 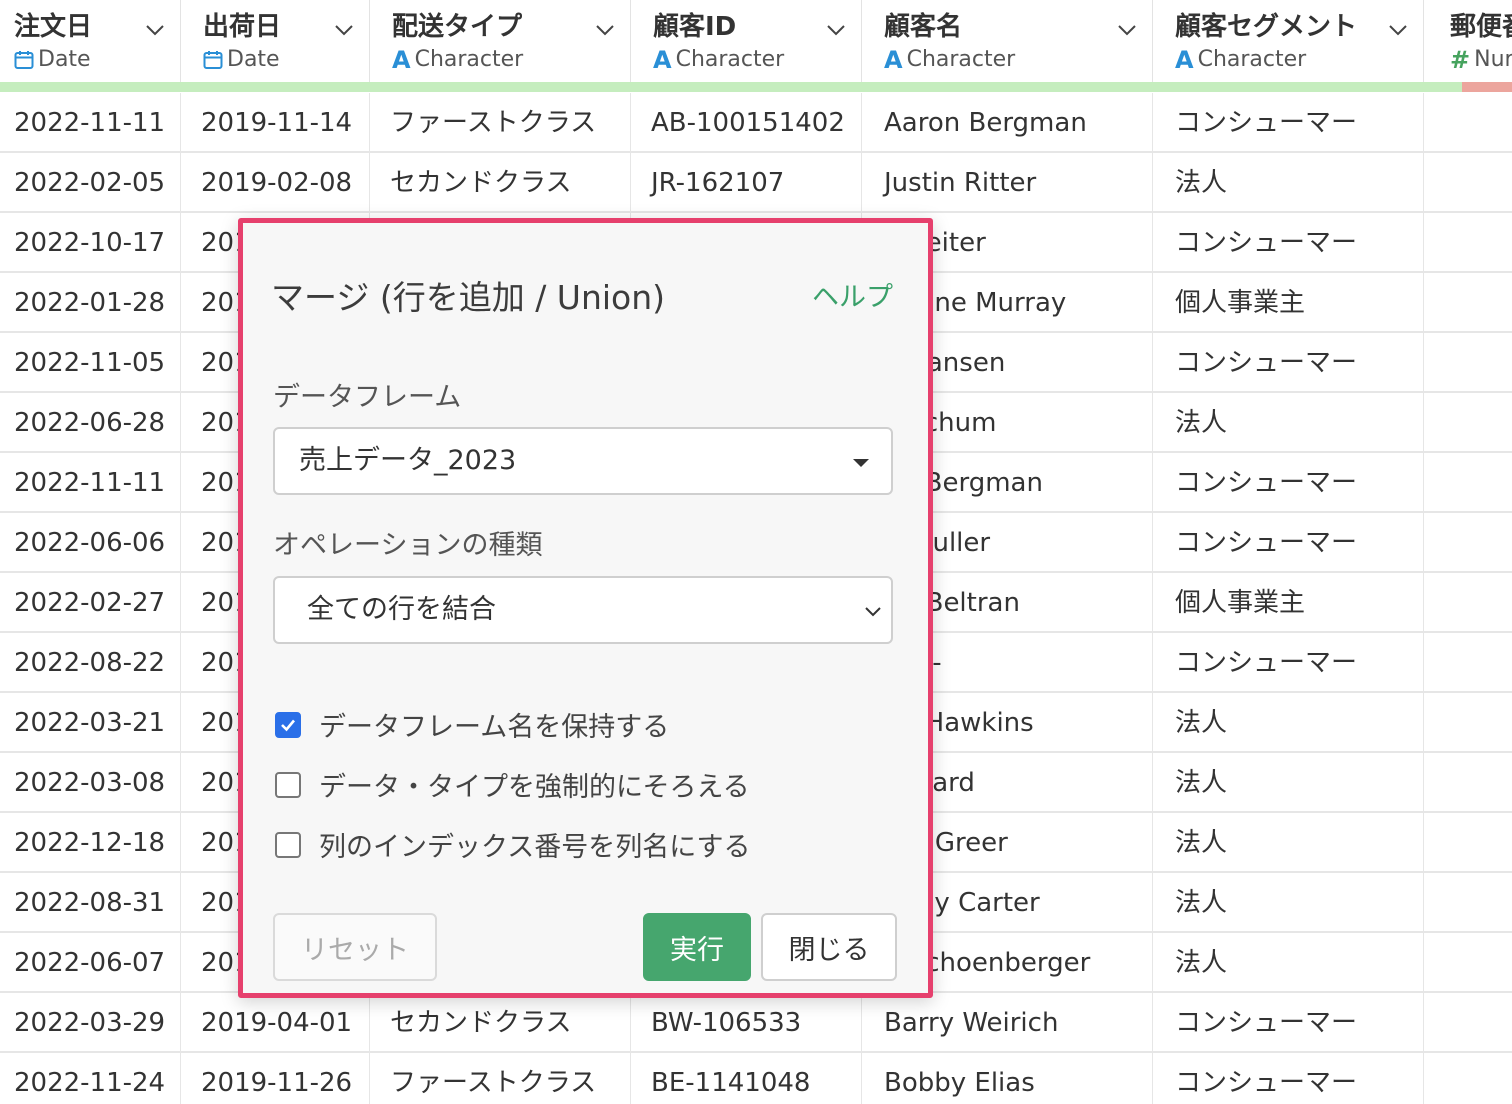 What do you see at coordinates (1481, 27) in the screenshot?
I see `column-name: 郵便番` at bounding box center [1481, 27].